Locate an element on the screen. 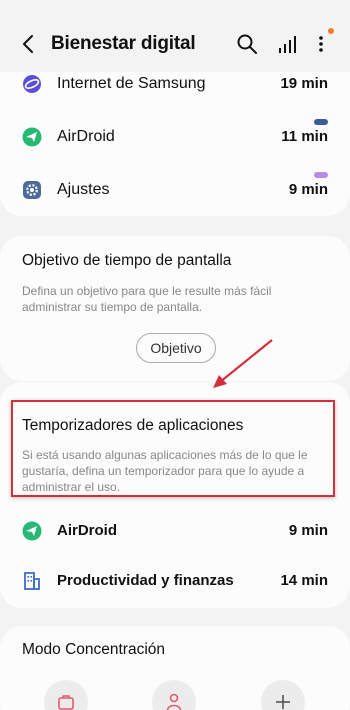 This screenshot has height=710, width=350. search-icon is located at coordinates (247, 44).